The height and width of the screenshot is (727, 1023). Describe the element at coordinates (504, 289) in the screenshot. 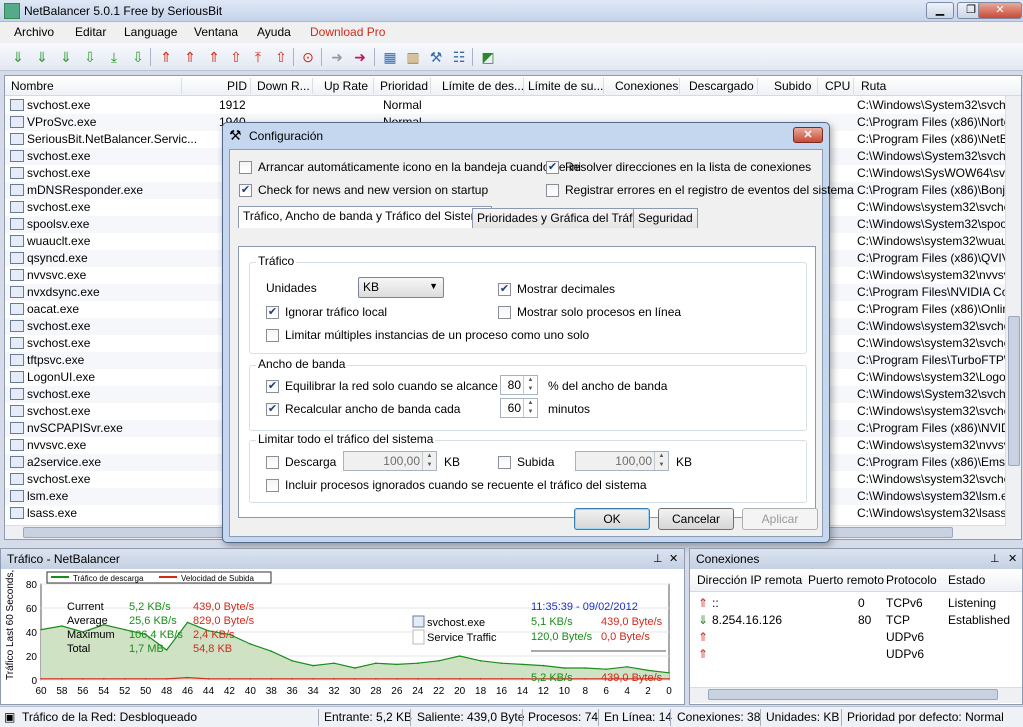

I see `show-decimals-checkbox: ✔` at that location.